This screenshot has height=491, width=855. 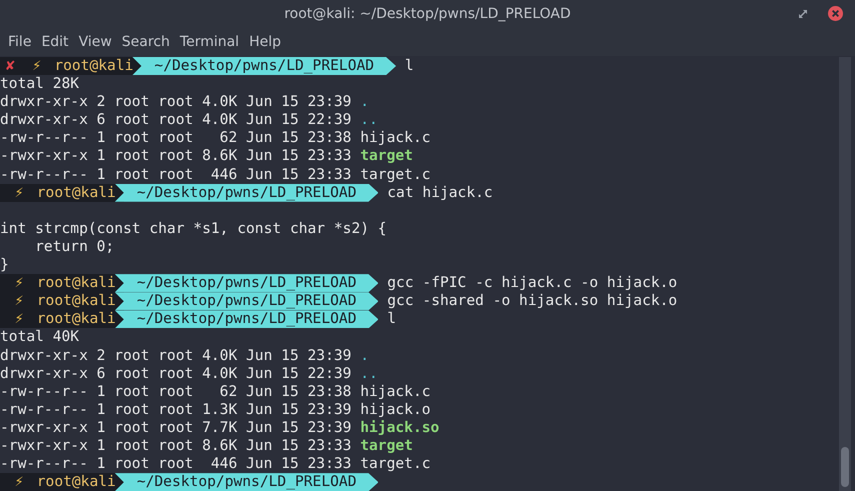 What do you see at coordinates (55, 42) in the screenshot?
I see `menu-item: Edit` at bounding box center [55, 42].